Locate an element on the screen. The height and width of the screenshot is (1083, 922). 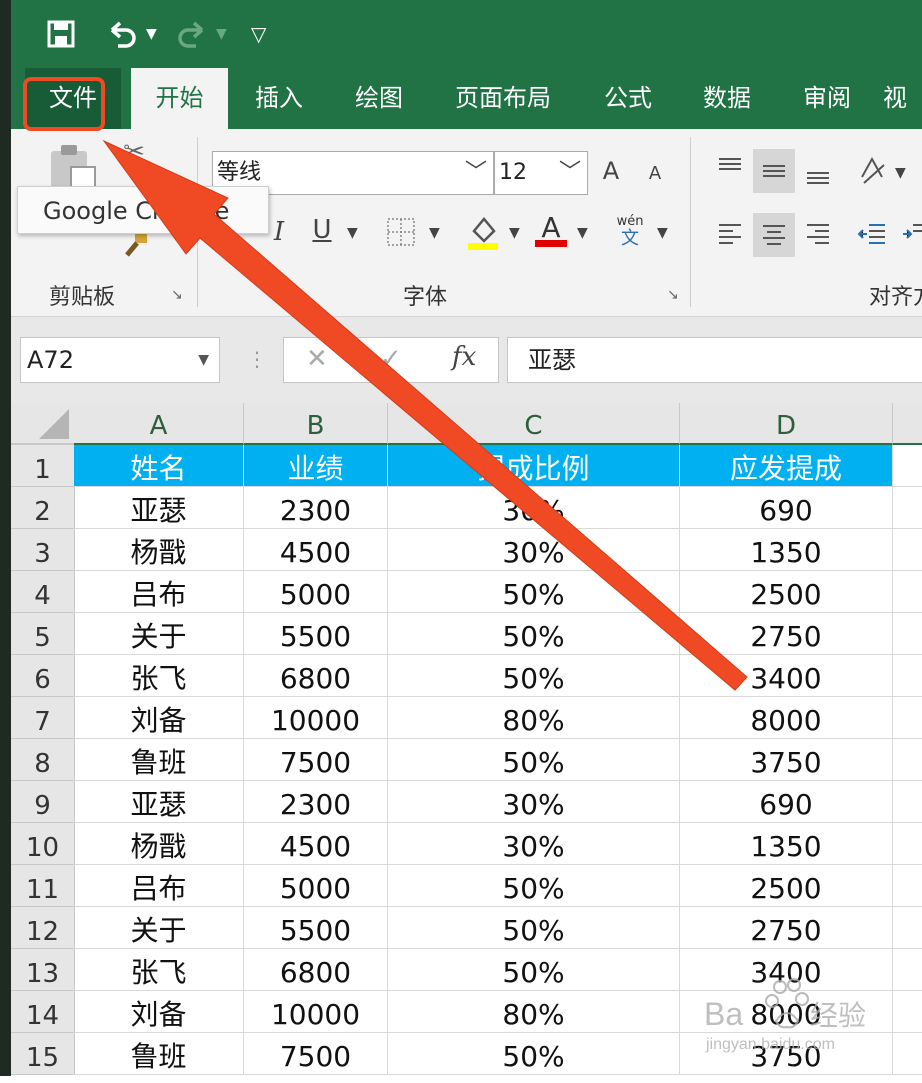
align-top-icon is located at coordinates (730, 168).